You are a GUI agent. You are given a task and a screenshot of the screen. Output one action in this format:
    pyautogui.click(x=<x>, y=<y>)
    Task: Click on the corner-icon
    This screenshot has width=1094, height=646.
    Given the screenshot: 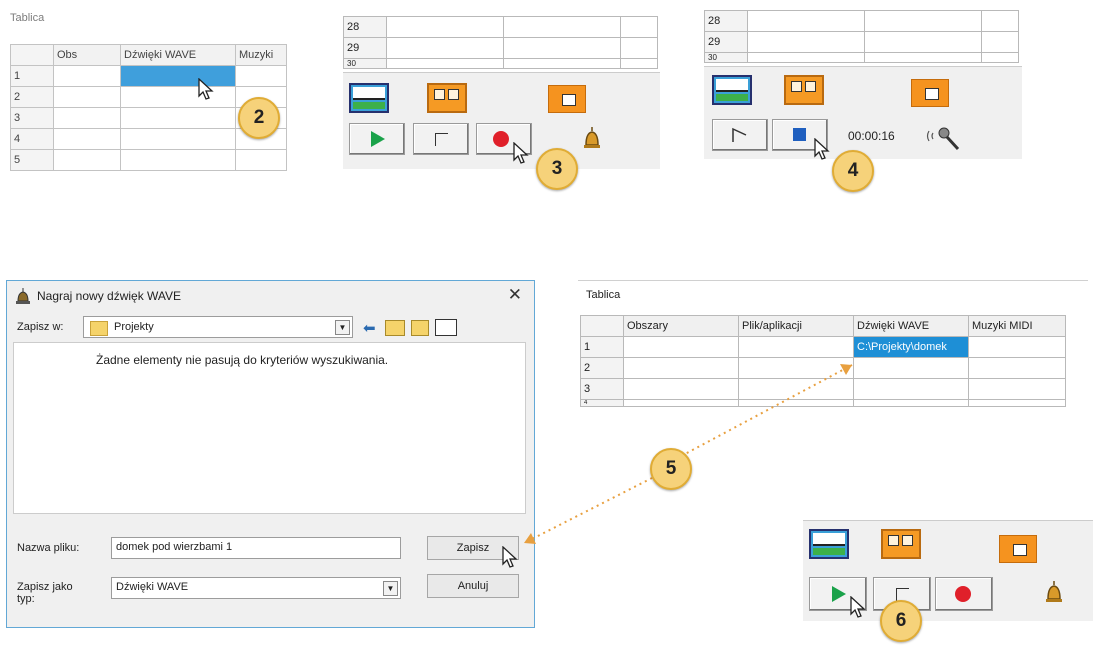 What is the action you would take?
    pyautogui.click(x=902, y=594)
    